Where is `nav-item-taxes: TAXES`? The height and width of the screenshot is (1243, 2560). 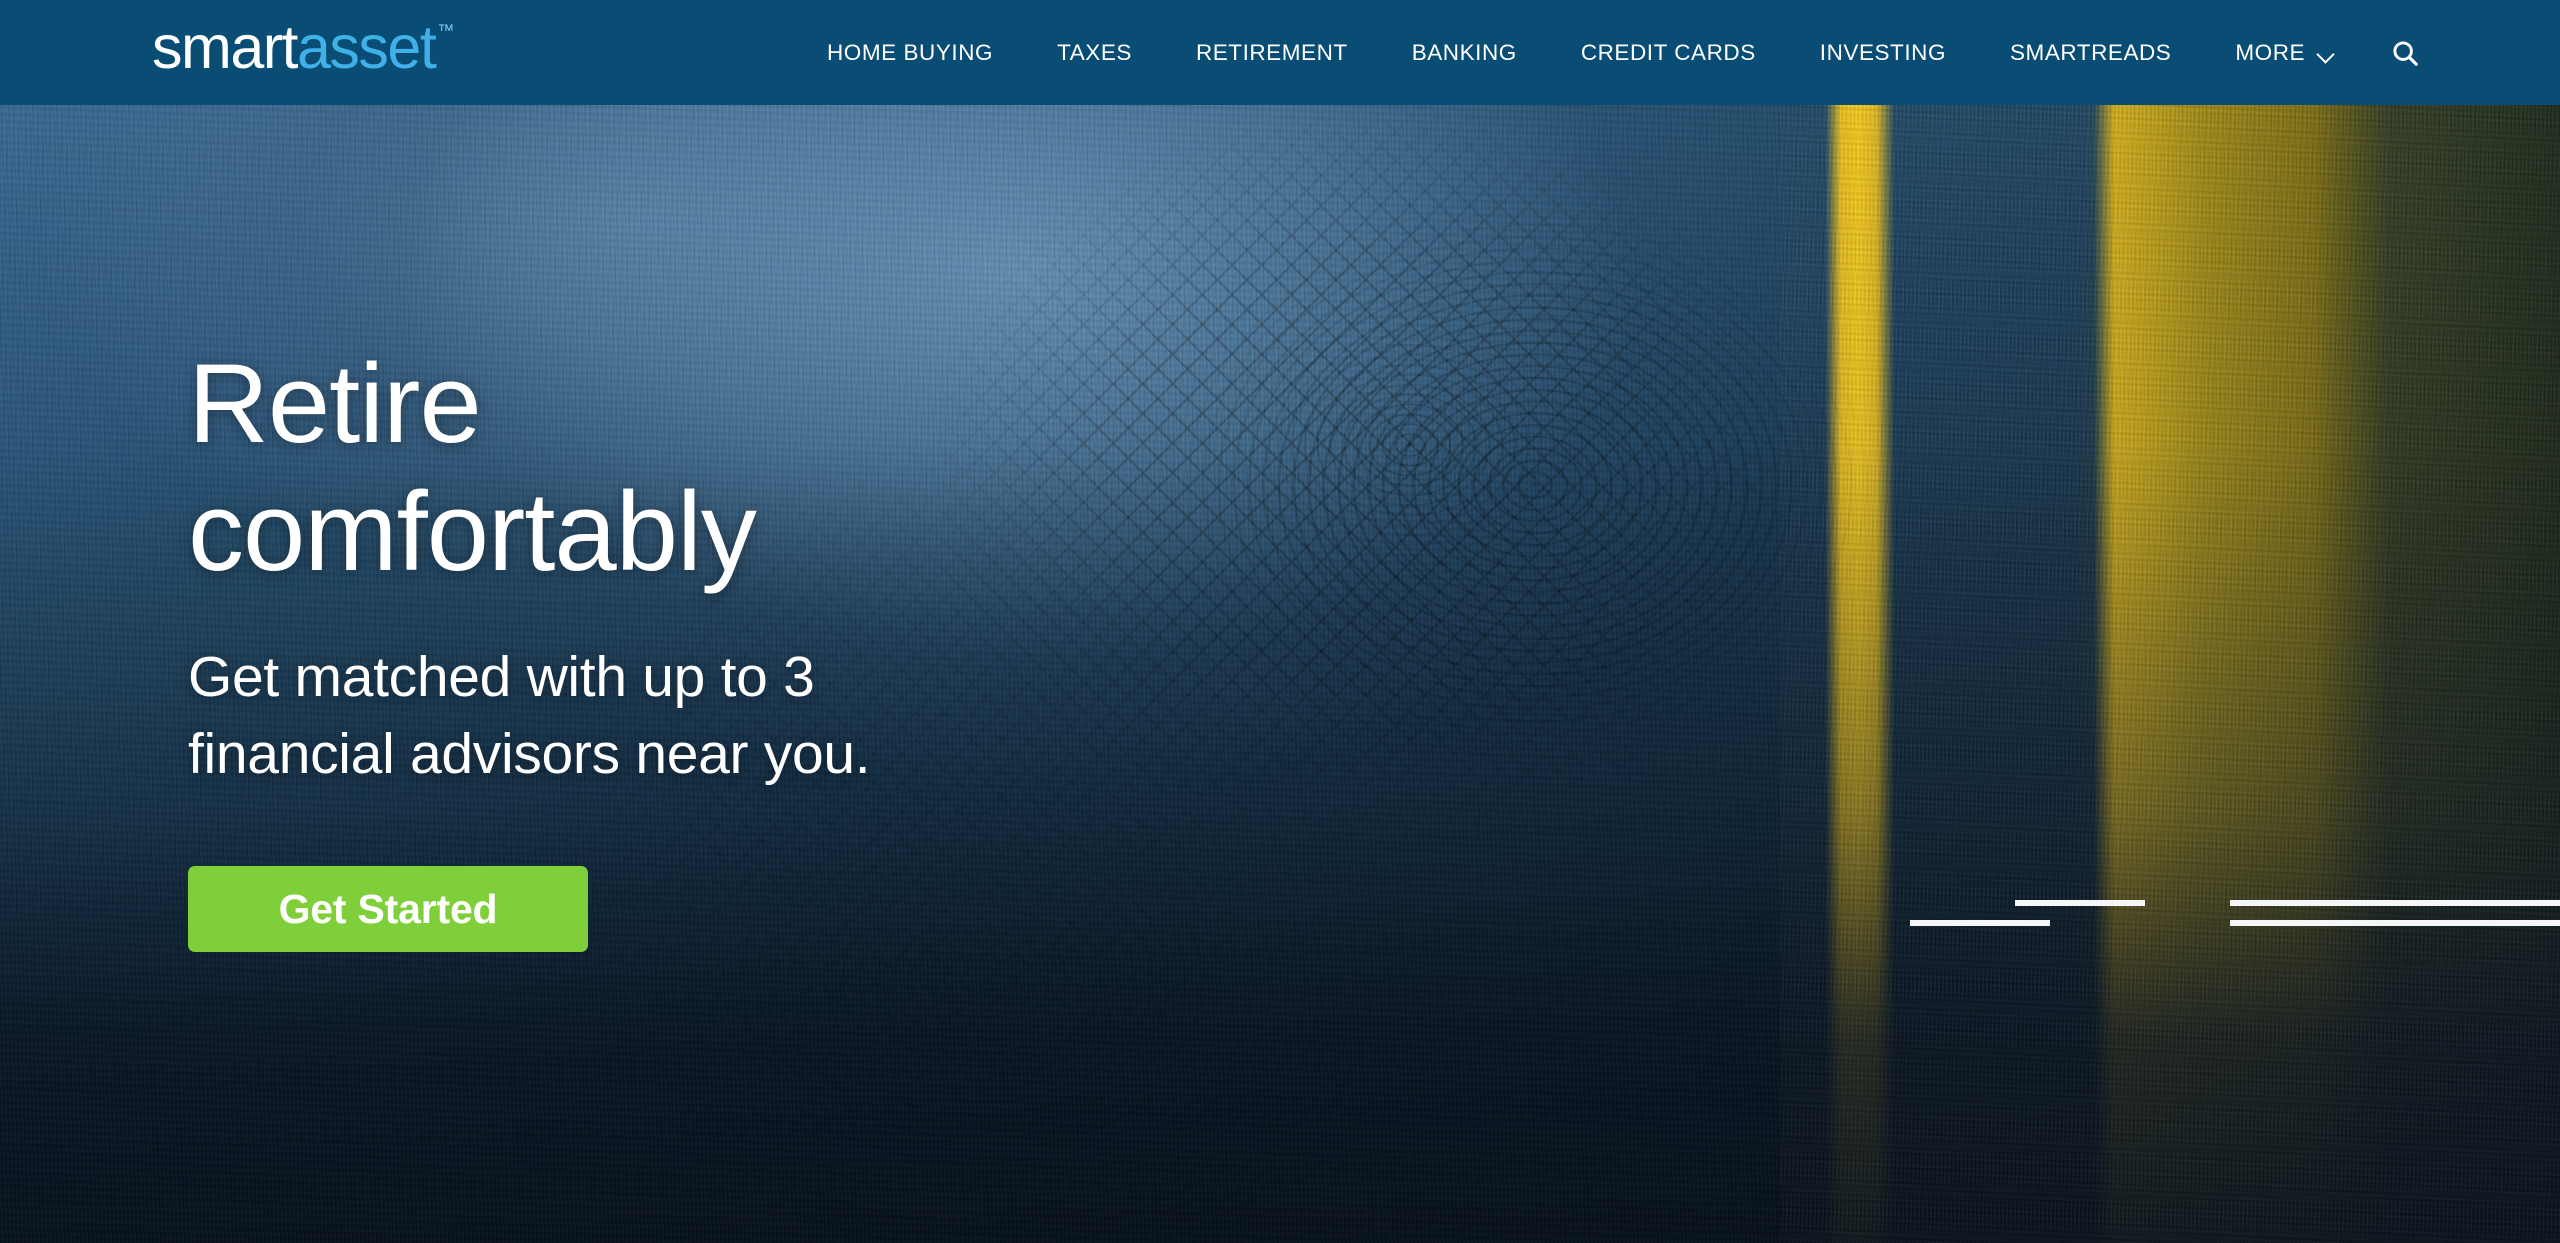 nav-item-taxes: TAXES is located at coordinates (1094, 52).